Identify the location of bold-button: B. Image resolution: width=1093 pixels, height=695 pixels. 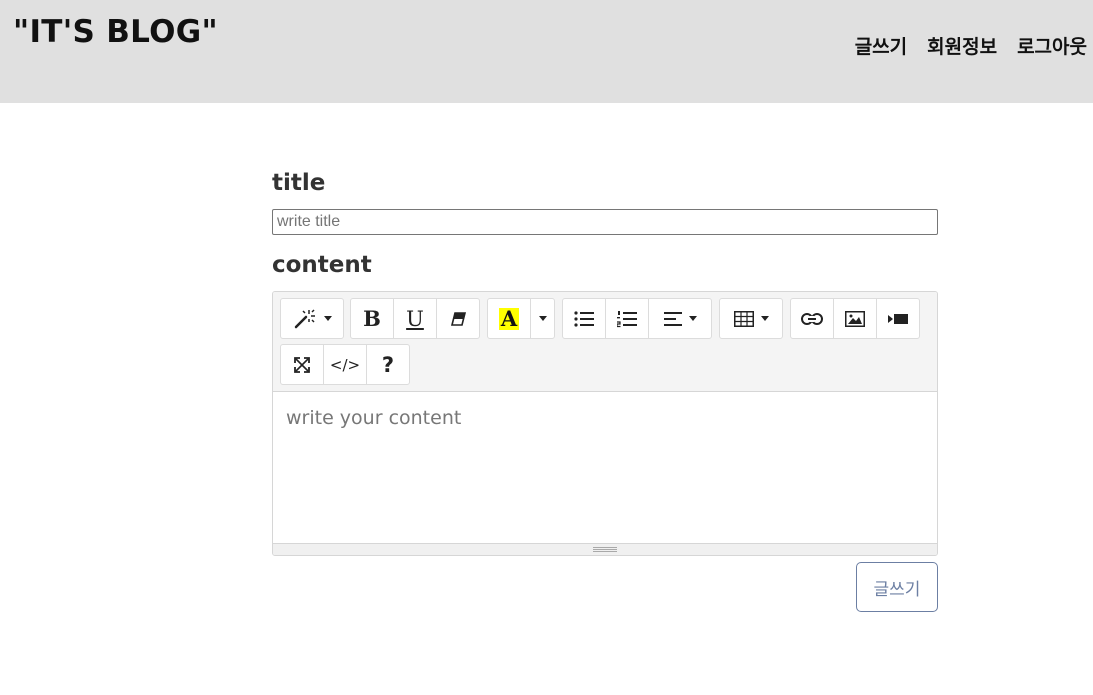
(372, 318).